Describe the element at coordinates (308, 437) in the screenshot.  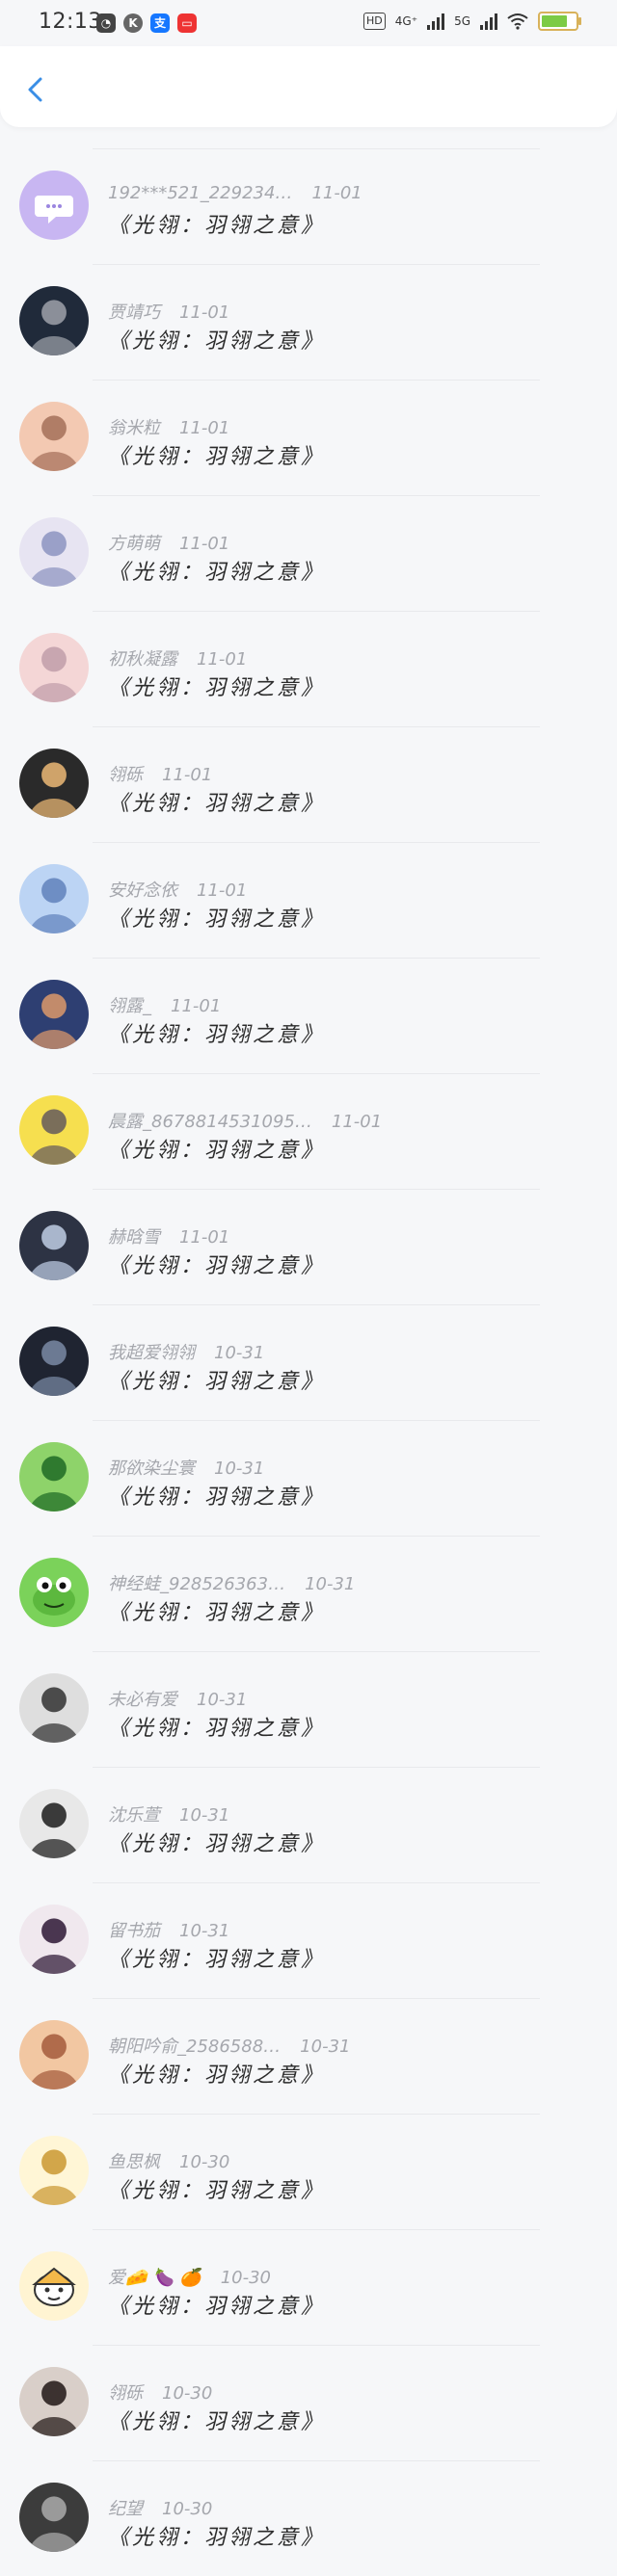
I see `comment-row: 翁米粒 11-01 《光翎：羽翎之意》` at that location.